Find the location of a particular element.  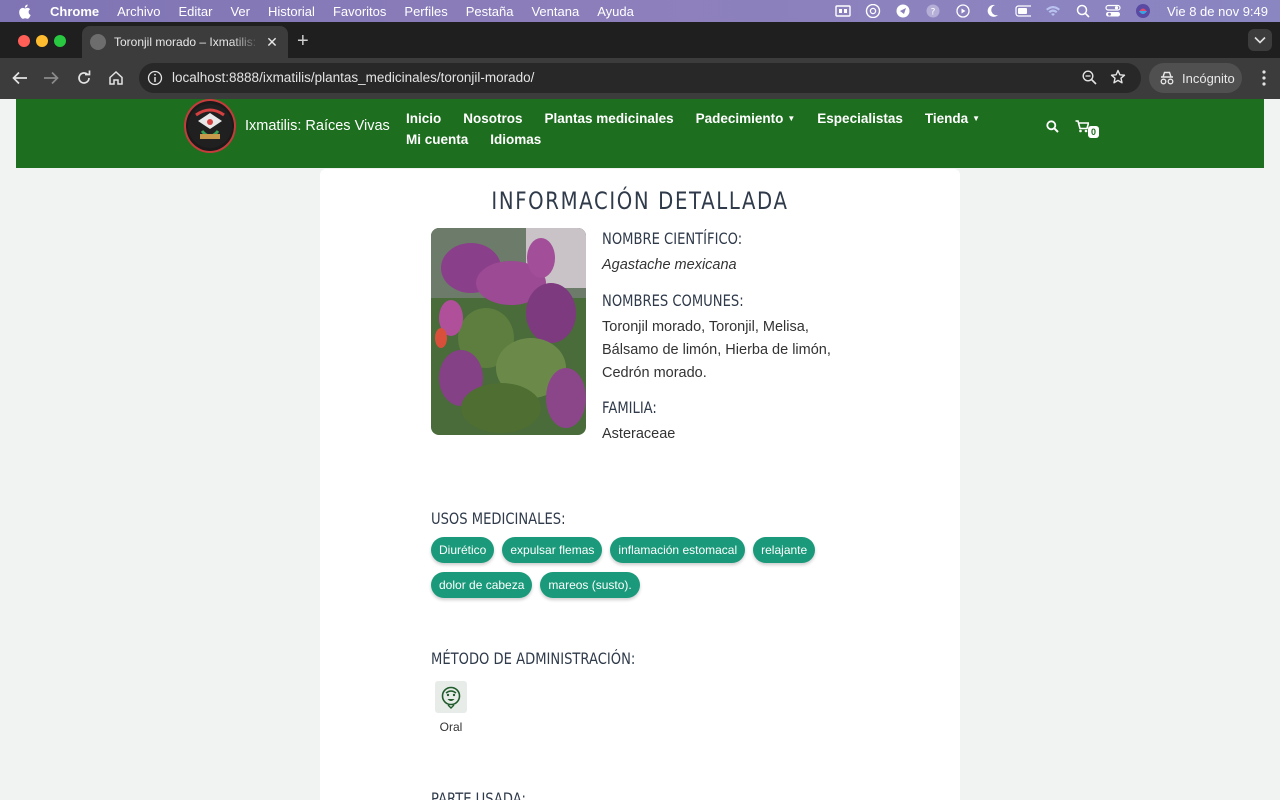

window-close-button is located at coordinates (24, 41).